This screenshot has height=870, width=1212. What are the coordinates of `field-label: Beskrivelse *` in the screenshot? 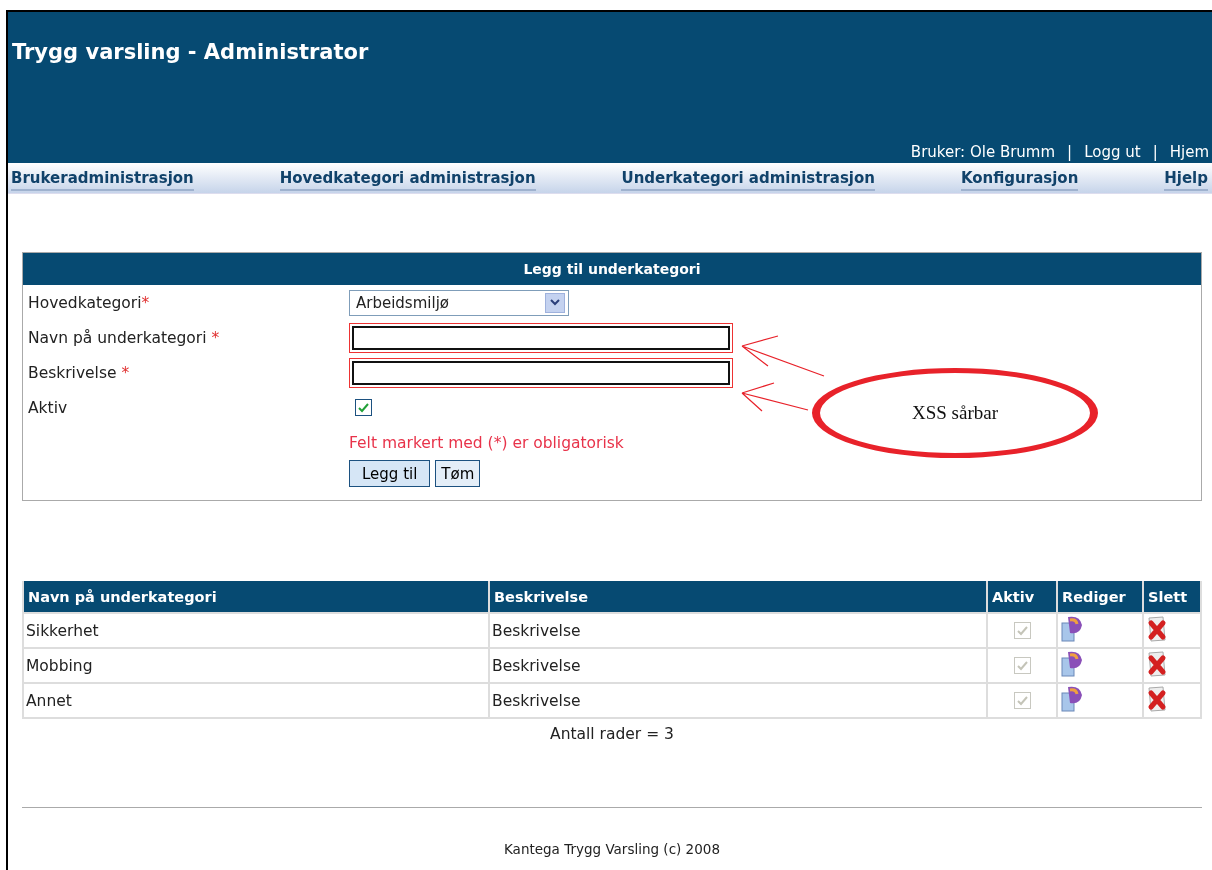 It's located at (79, 372).